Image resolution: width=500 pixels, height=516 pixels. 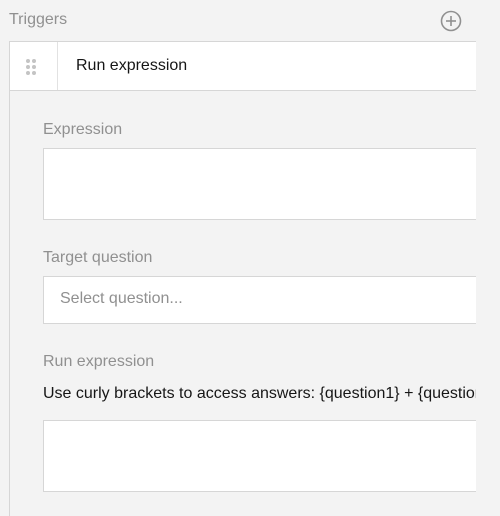 I want to click on drag-handle, so click(x=34, y=66).